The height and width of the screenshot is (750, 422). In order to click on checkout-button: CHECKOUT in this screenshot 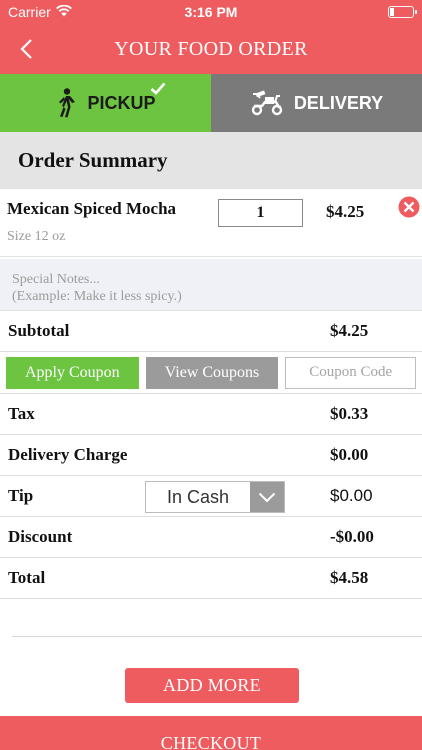, I will do `click(211, 733)`.